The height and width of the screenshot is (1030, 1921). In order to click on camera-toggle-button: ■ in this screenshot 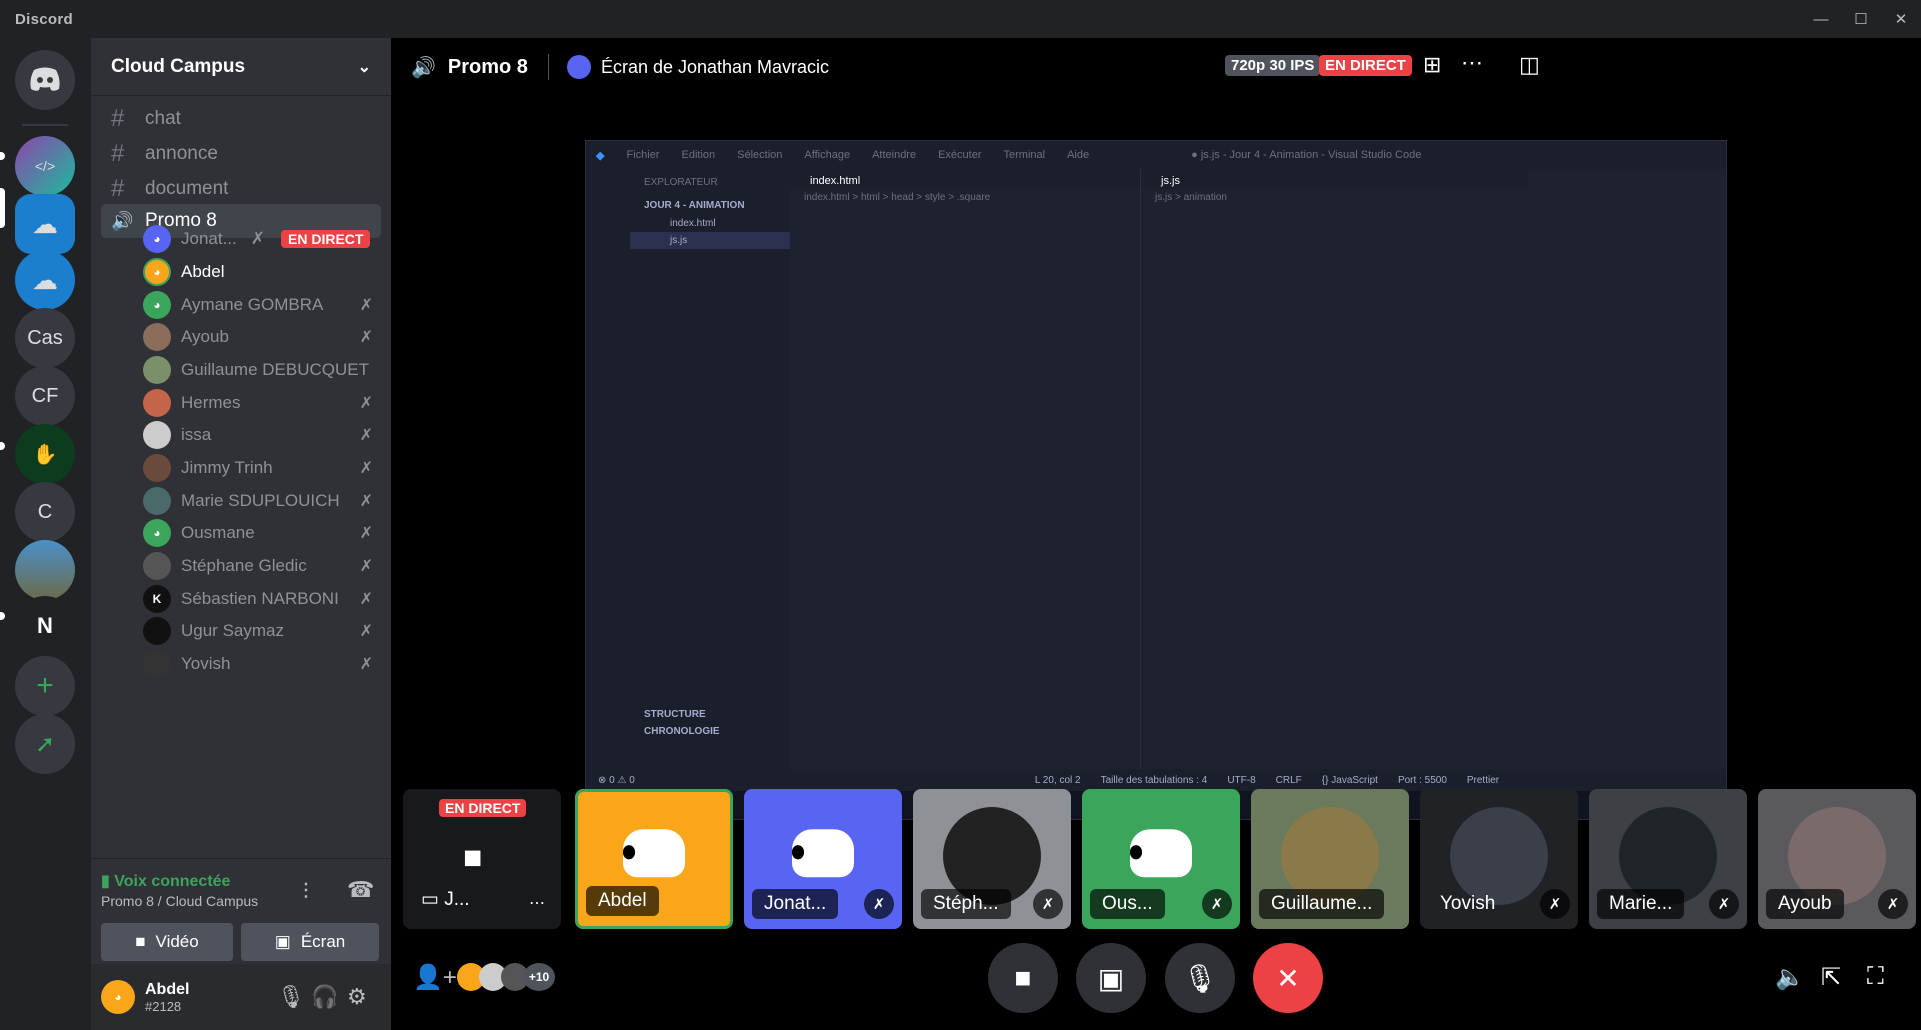, I will do `click(1023, 978)`.